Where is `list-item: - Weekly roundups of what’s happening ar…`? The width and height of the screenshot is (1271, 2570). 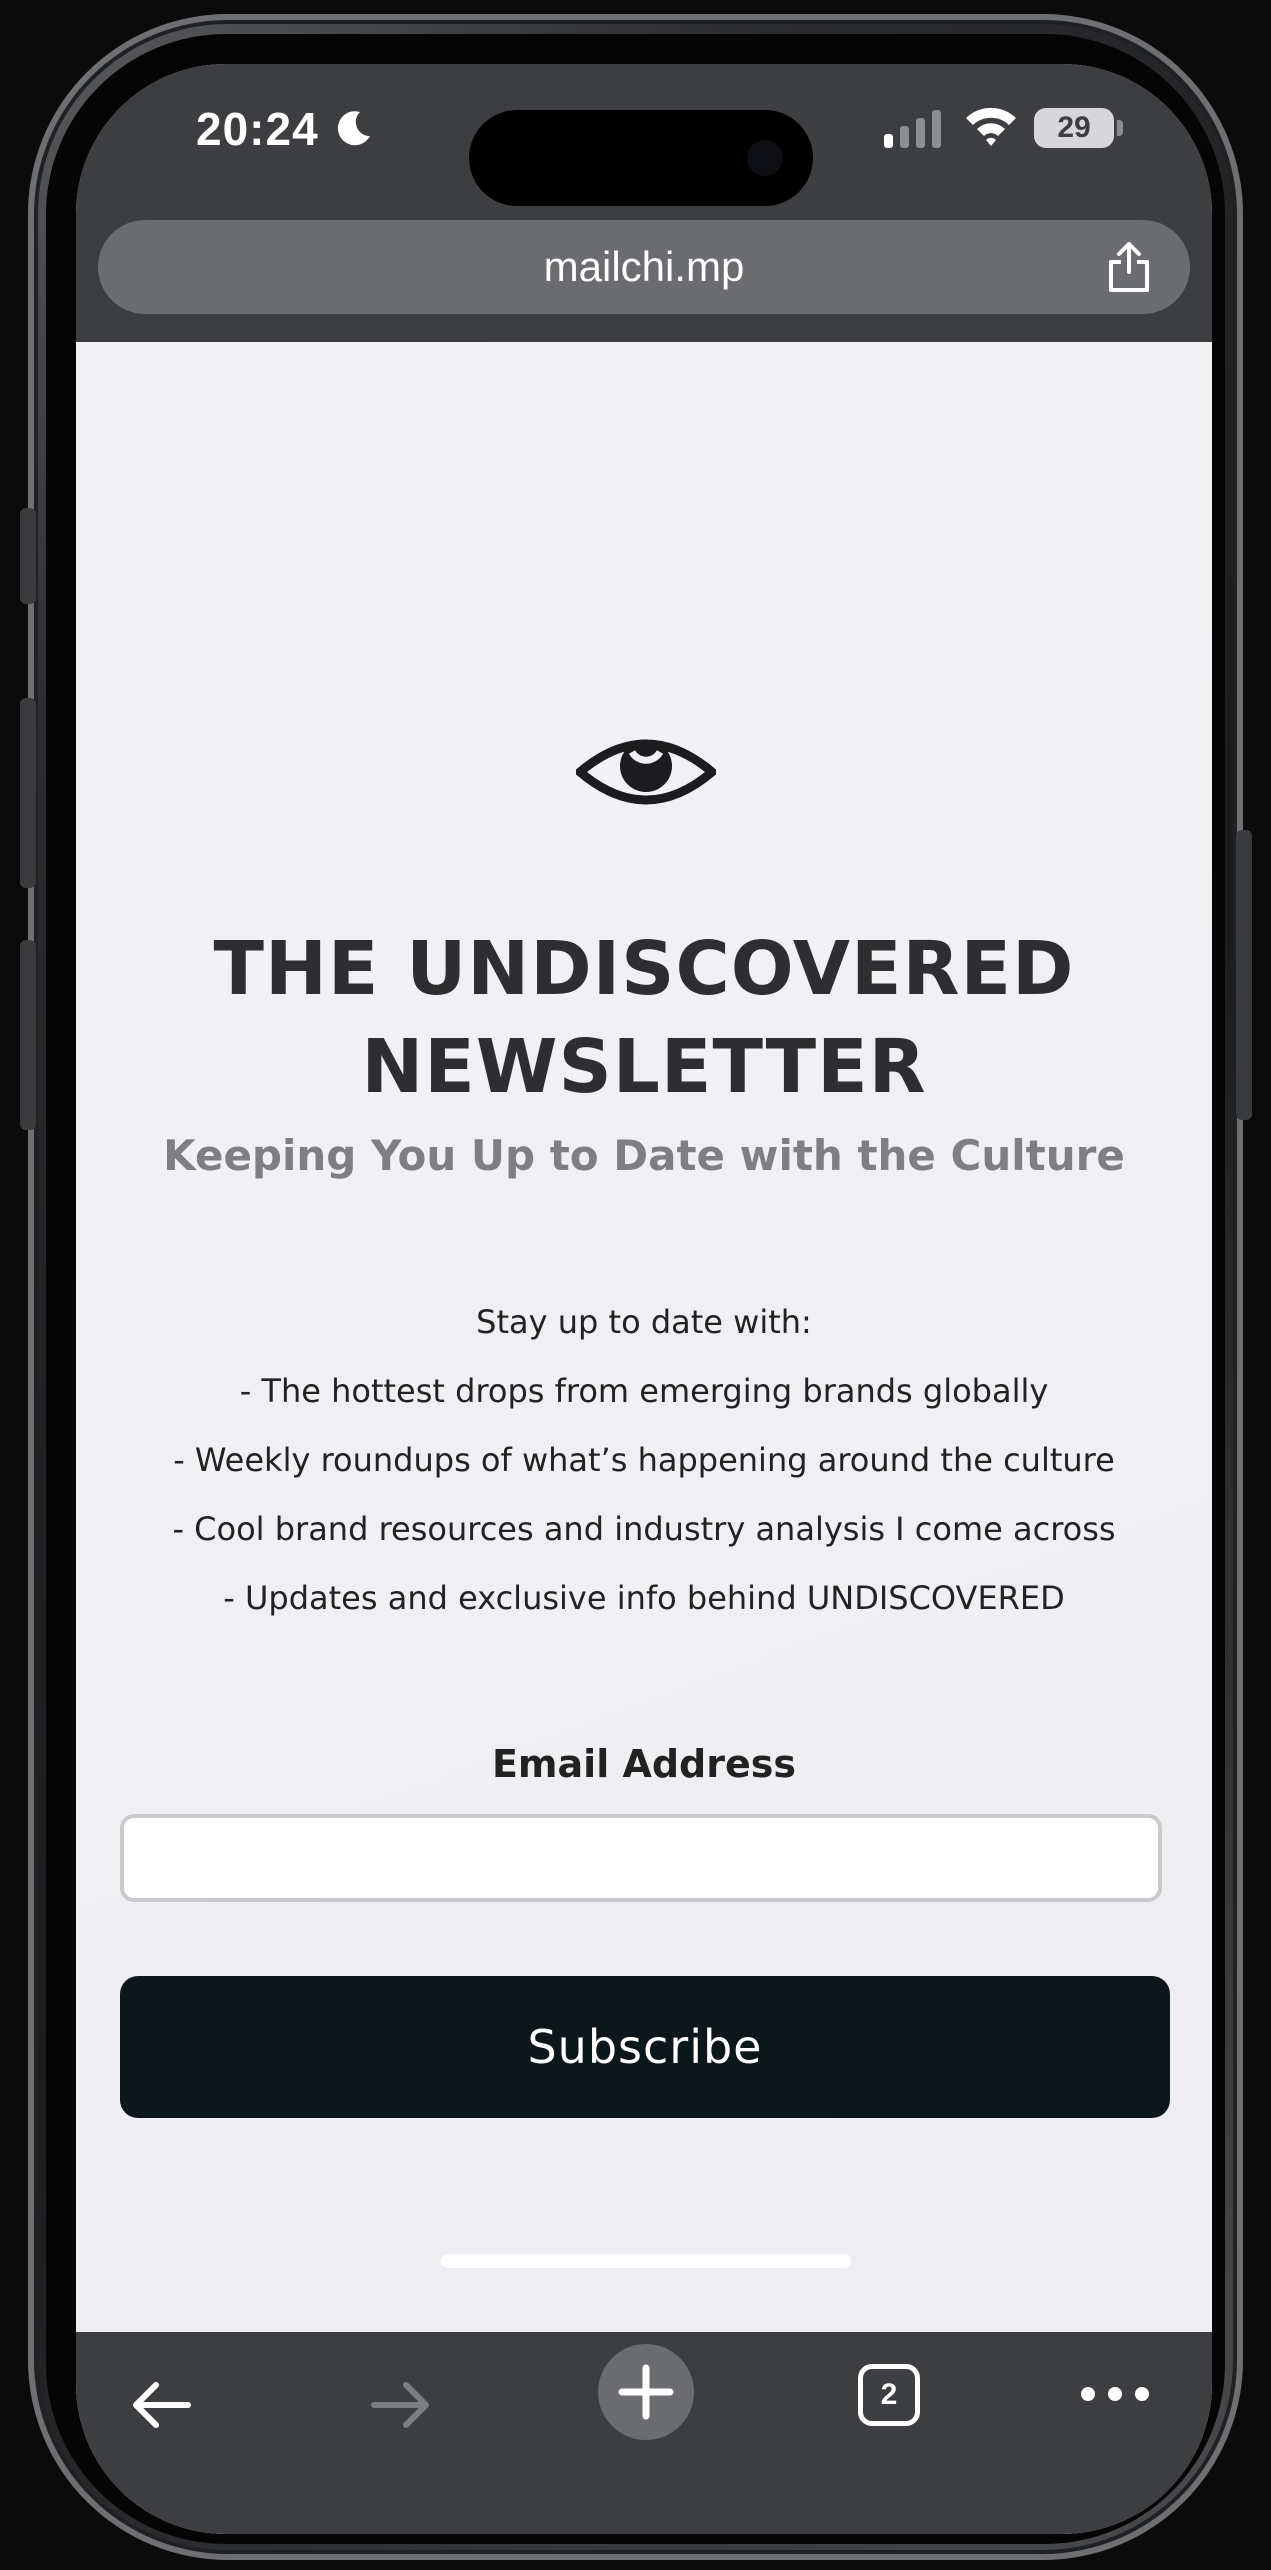
list-item: - Weekly roundups of what’s happening ar… is located at coordinates (644, 1460).